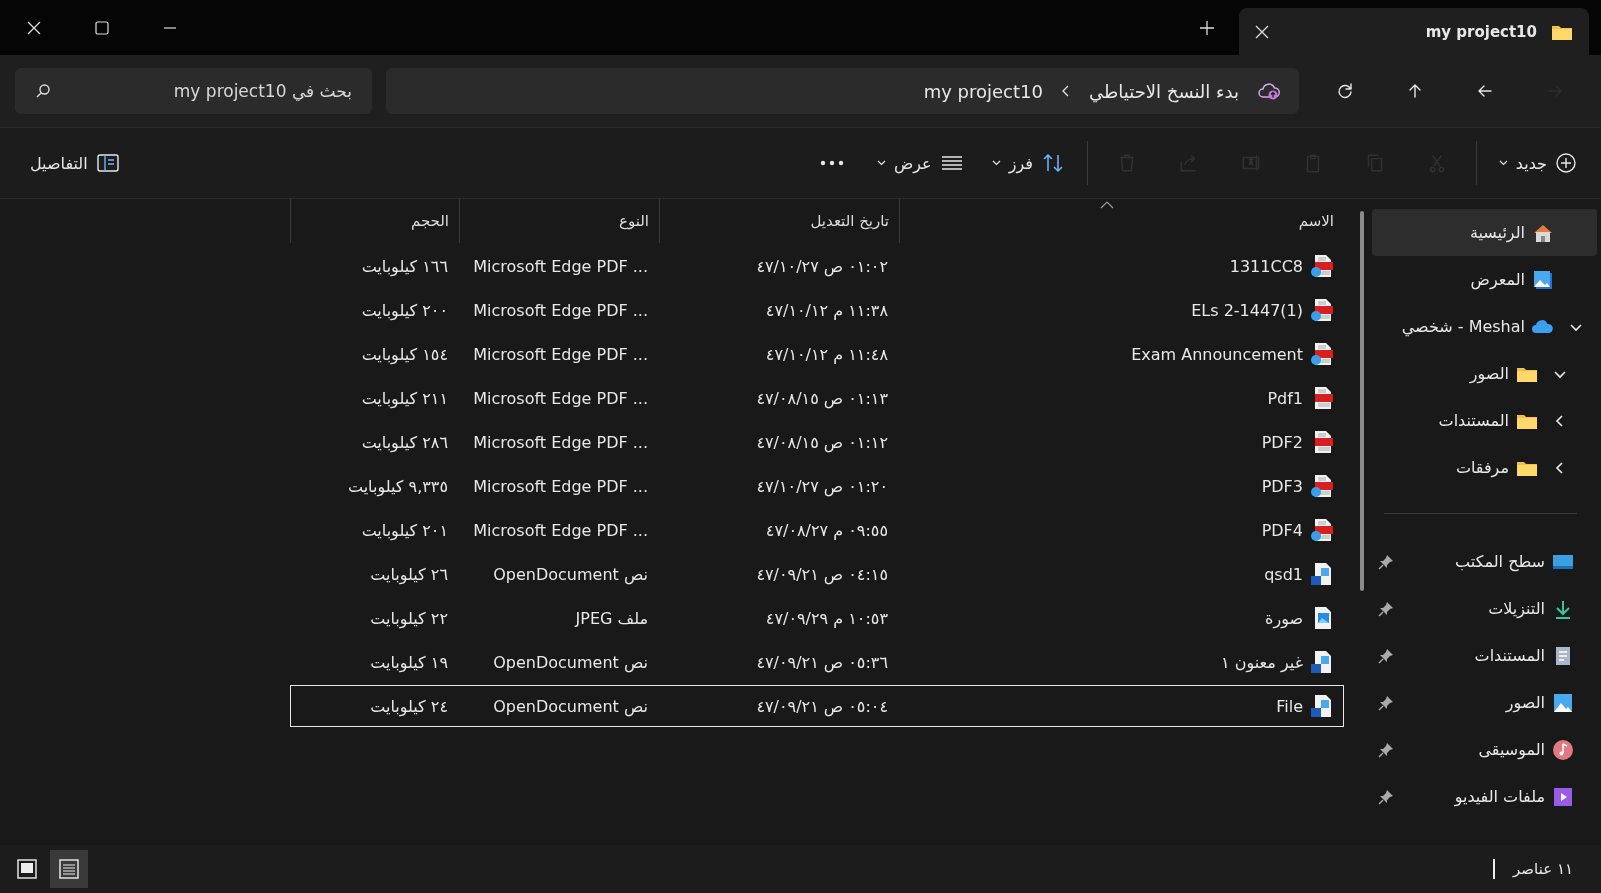 Image resolution: width=1601 pixels, height=893 pixels. Describe the element at coordinates (1484, 608) in the screenshot. I see `sidebar-item: التنزيلات` at that location.